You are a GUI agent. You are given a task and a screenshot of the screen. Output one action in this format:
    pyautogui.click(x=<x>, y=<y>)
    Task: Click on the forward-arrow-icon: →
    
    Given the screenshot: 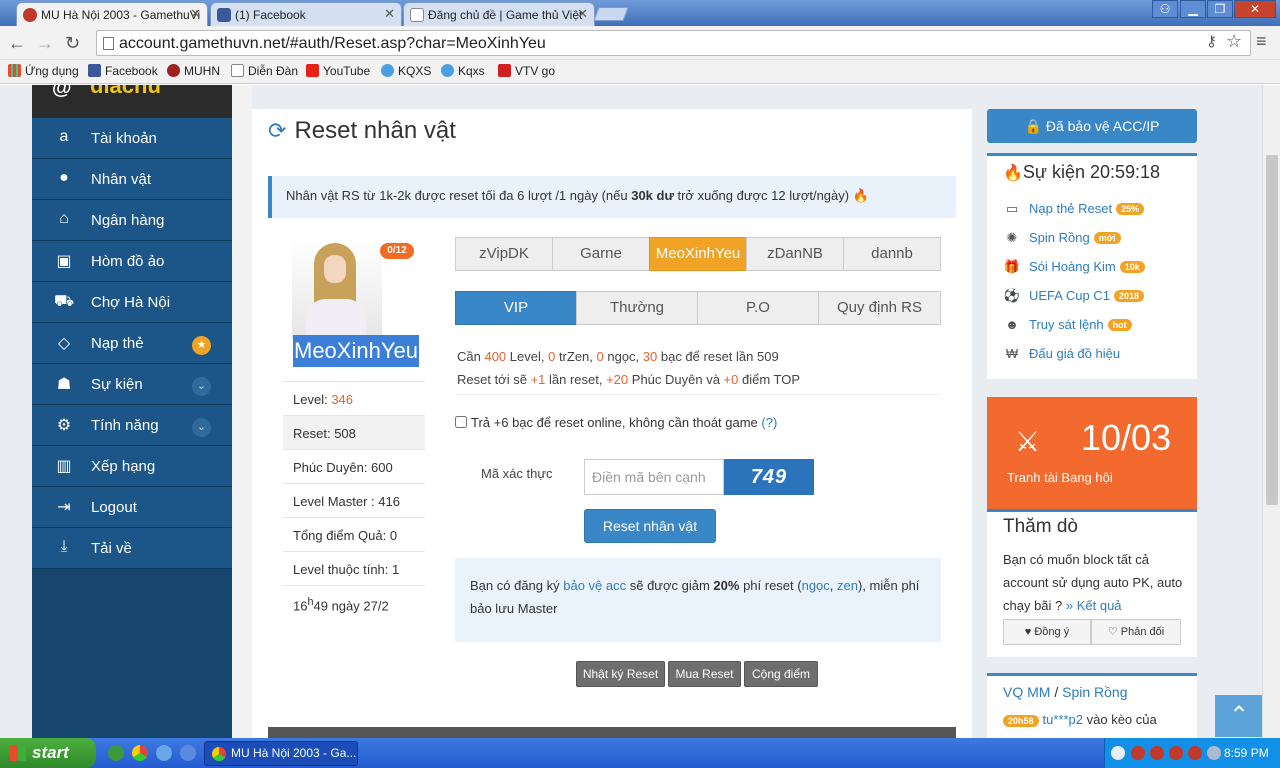 What is the action you would take?
    pyautogui.click(x=45, y=43)
    